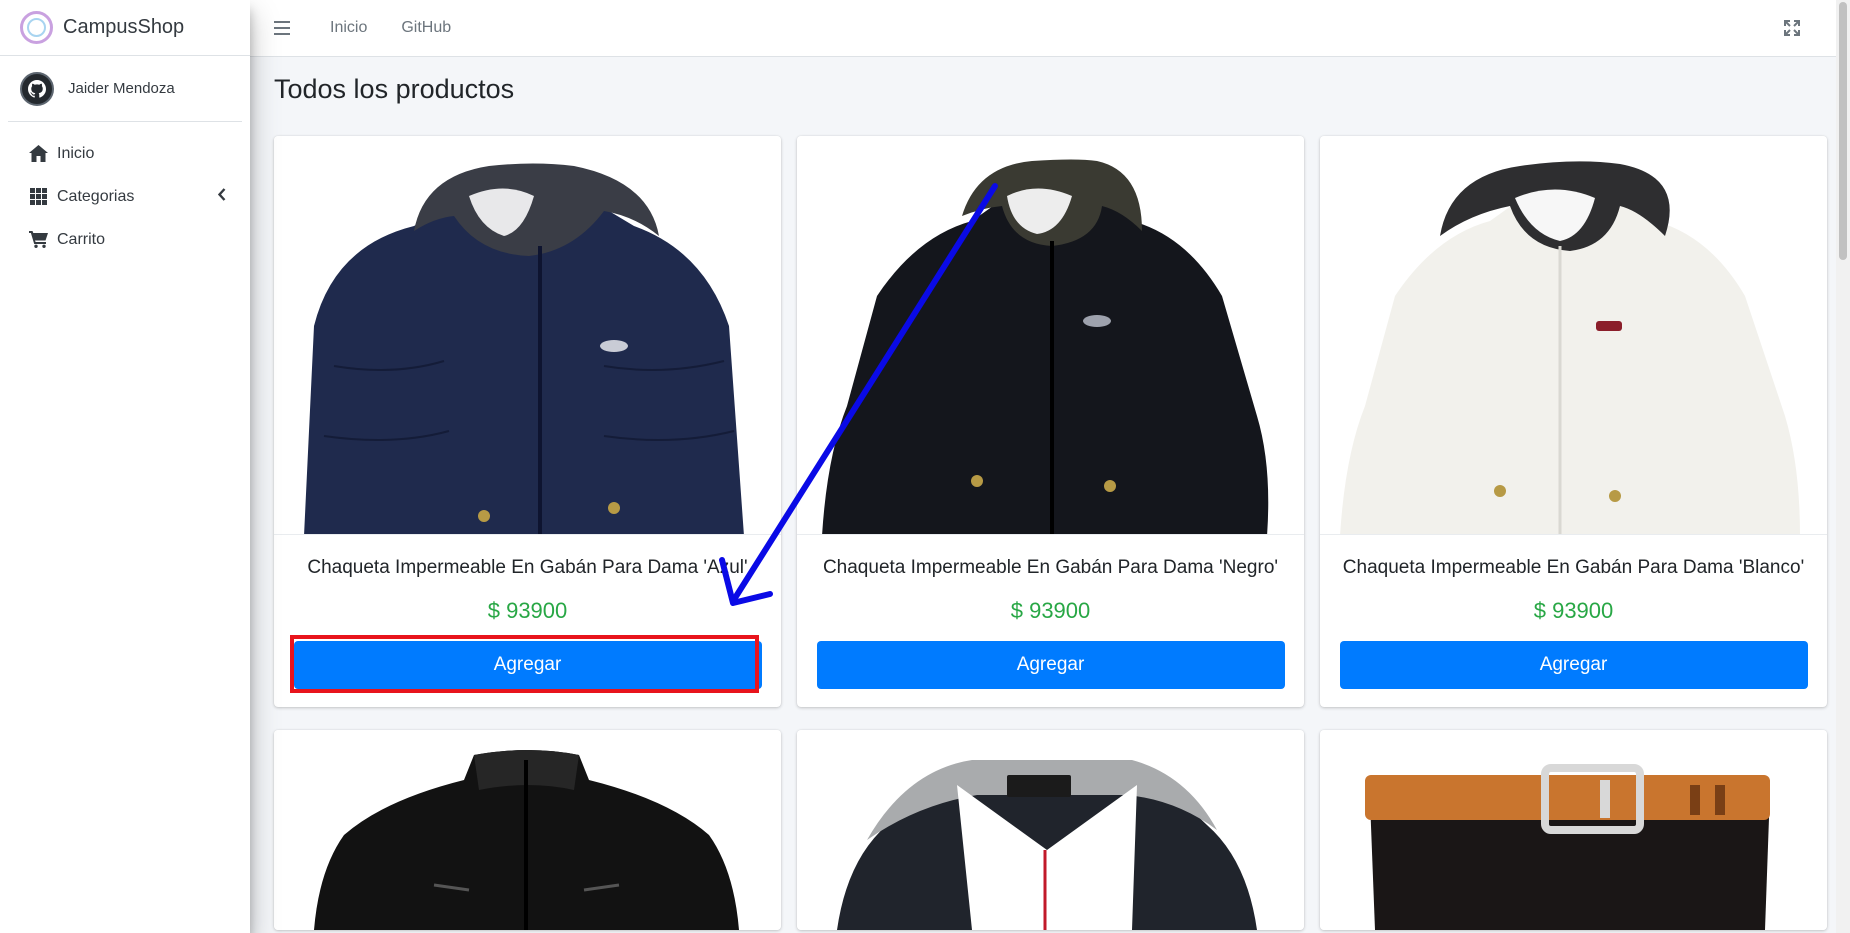 Image resolution: width=1850 pixels, height=933 pixels. I want to click on sidebar-nav: Inicio Categorias Carrito, so click(125, 196).